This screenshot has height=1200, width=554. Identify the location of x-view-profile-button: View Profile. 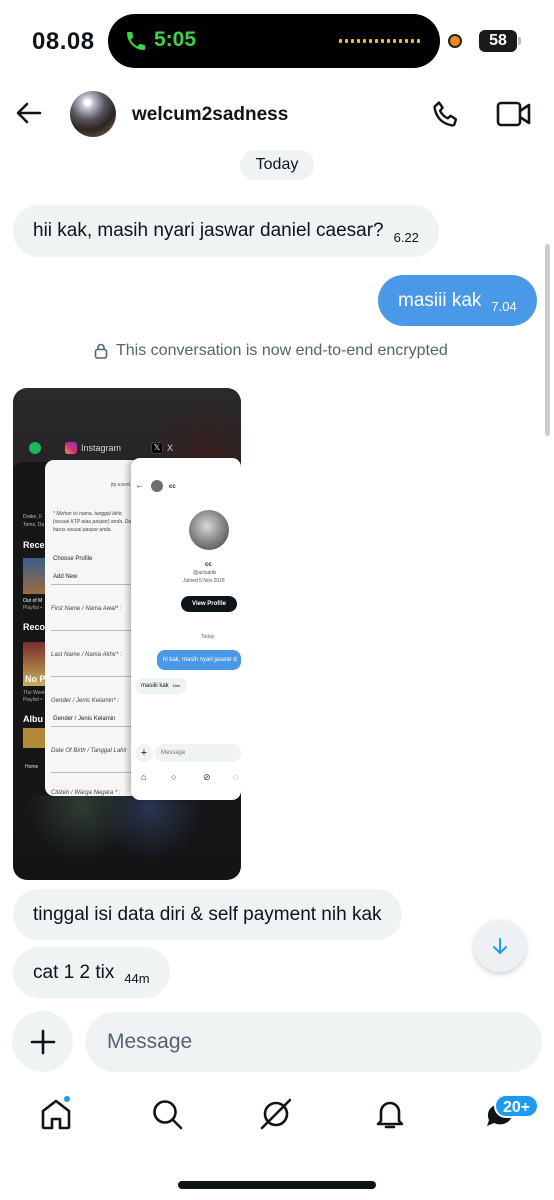
(209, 604).